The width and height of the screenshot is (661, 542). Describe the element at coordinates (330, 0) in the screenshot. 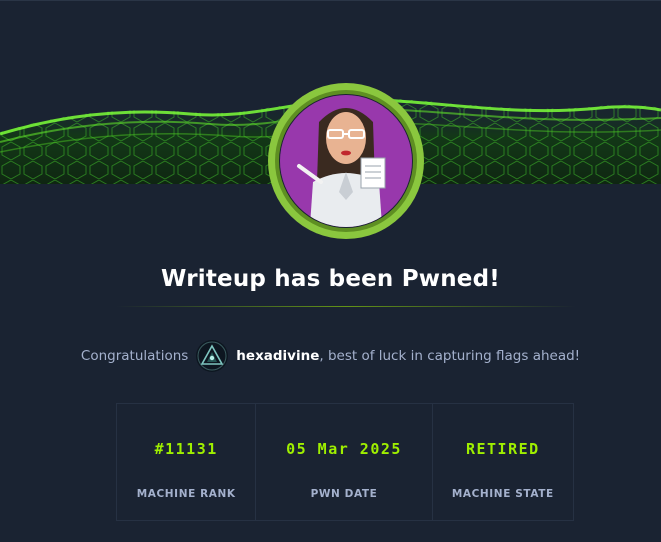

I see `top-border` at that location.